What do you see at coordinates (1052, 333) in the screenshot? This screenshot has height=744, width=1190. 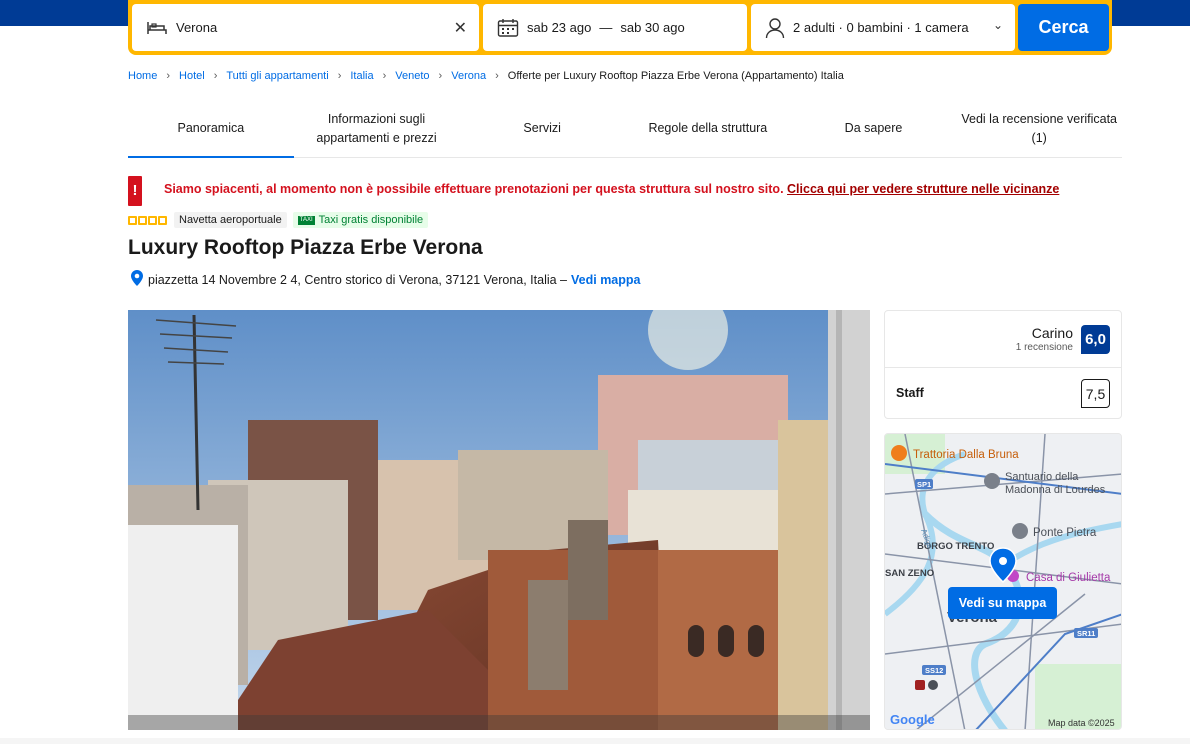 I see `score-word: Carino` at bounding box center [1052, 333].